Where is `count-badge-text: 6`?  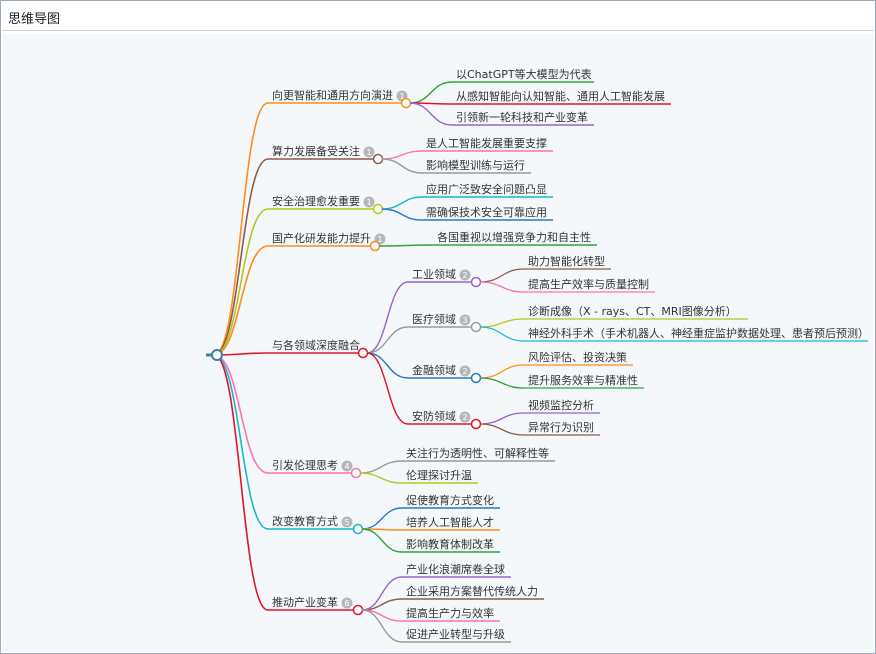
count-badge-text: 6 is located at coordinates (346, 603).